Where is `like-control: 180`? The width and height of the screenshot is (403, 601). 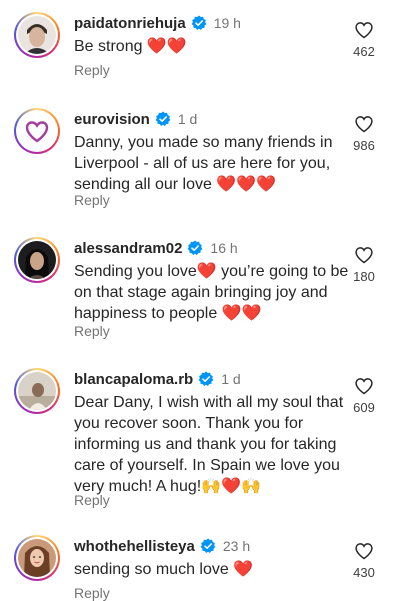
like-control: 180 is located at coordinates (364, 264).